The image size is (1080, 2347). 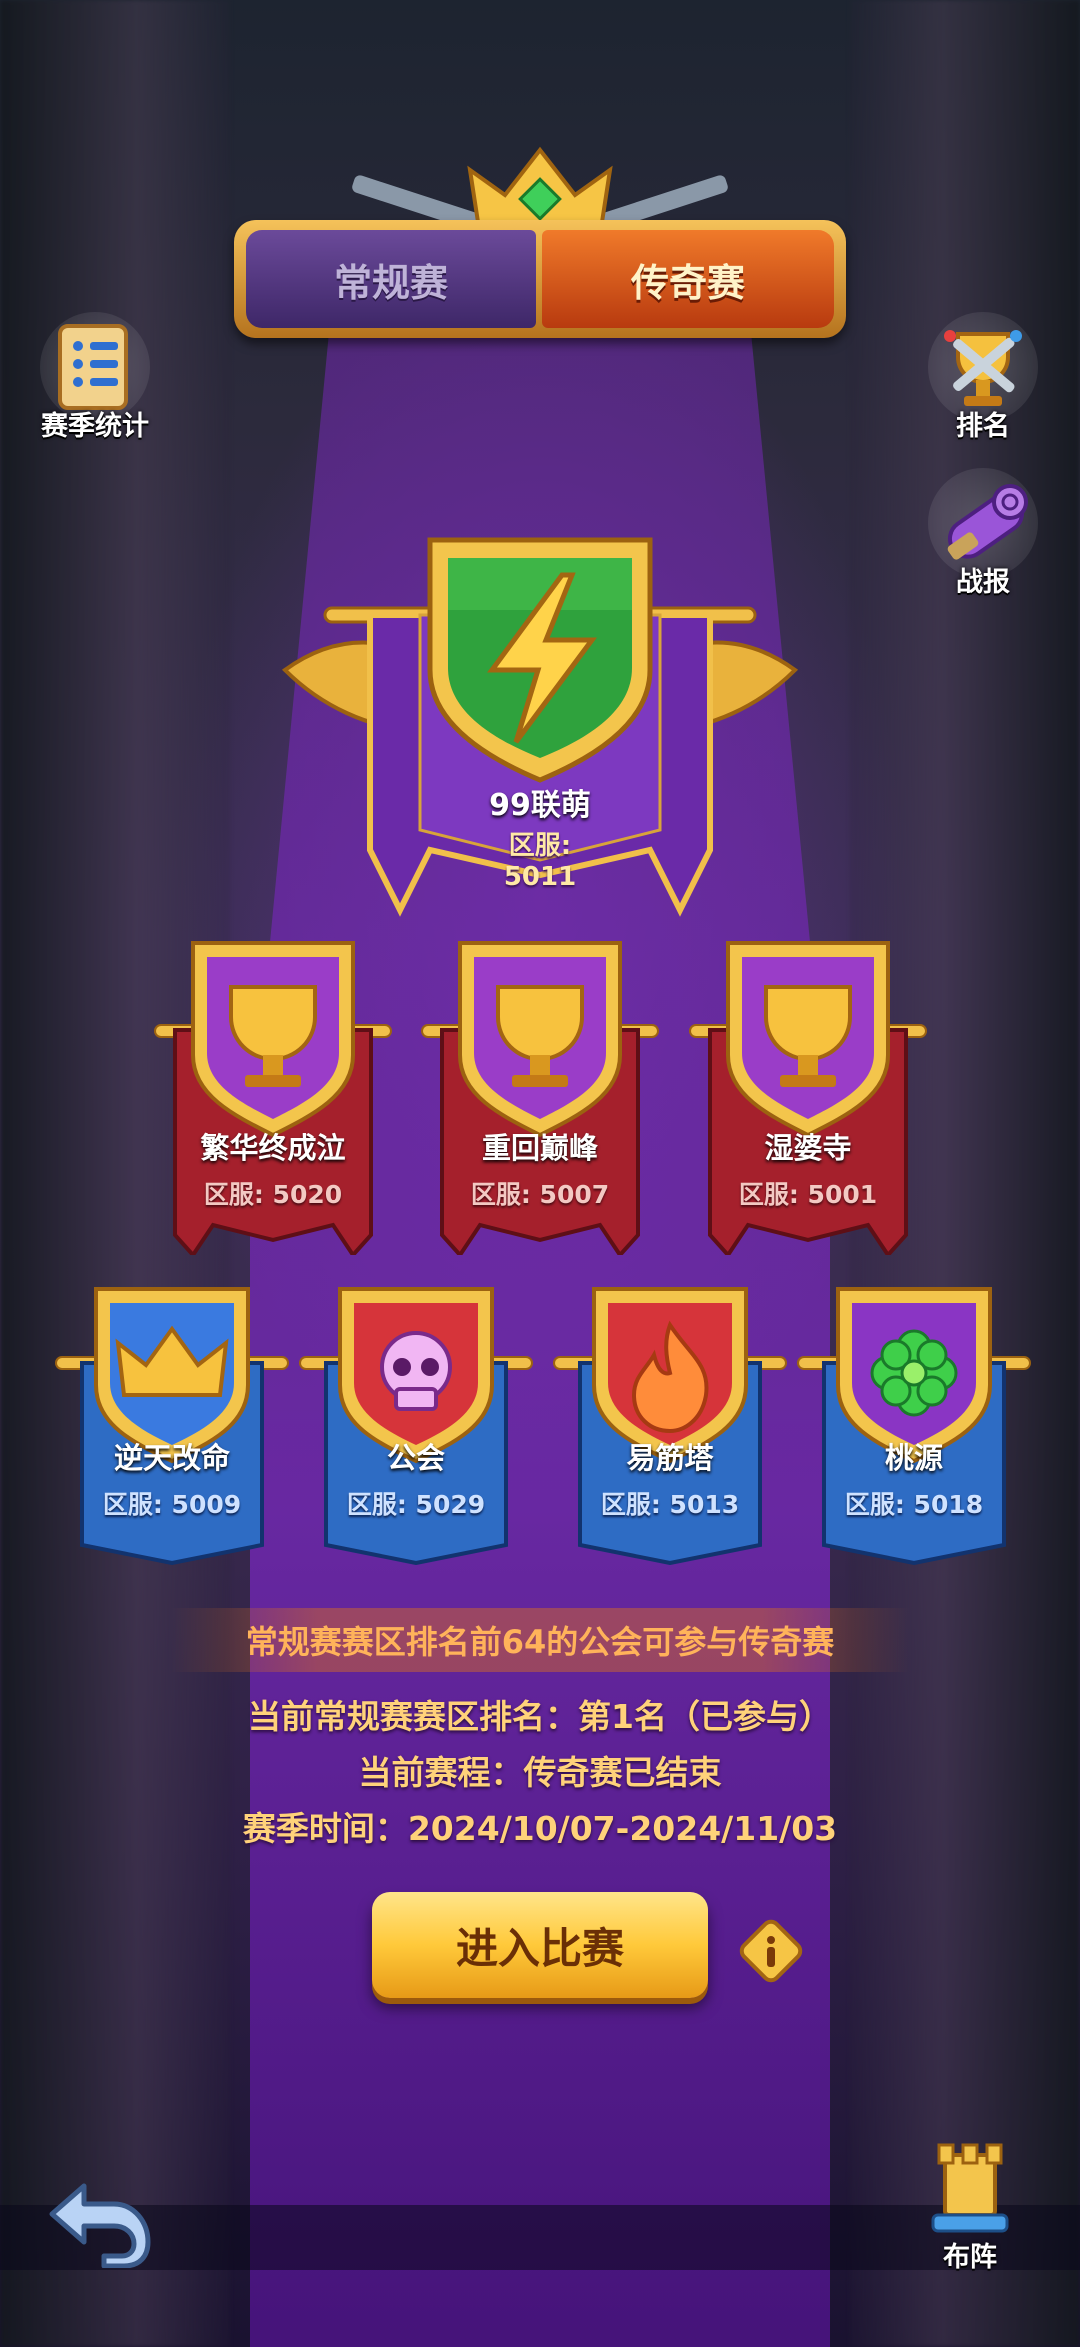 I want to click on current-schedule-text: 当前赛程：传奇赛已结束, so click(x=540, y=1772).